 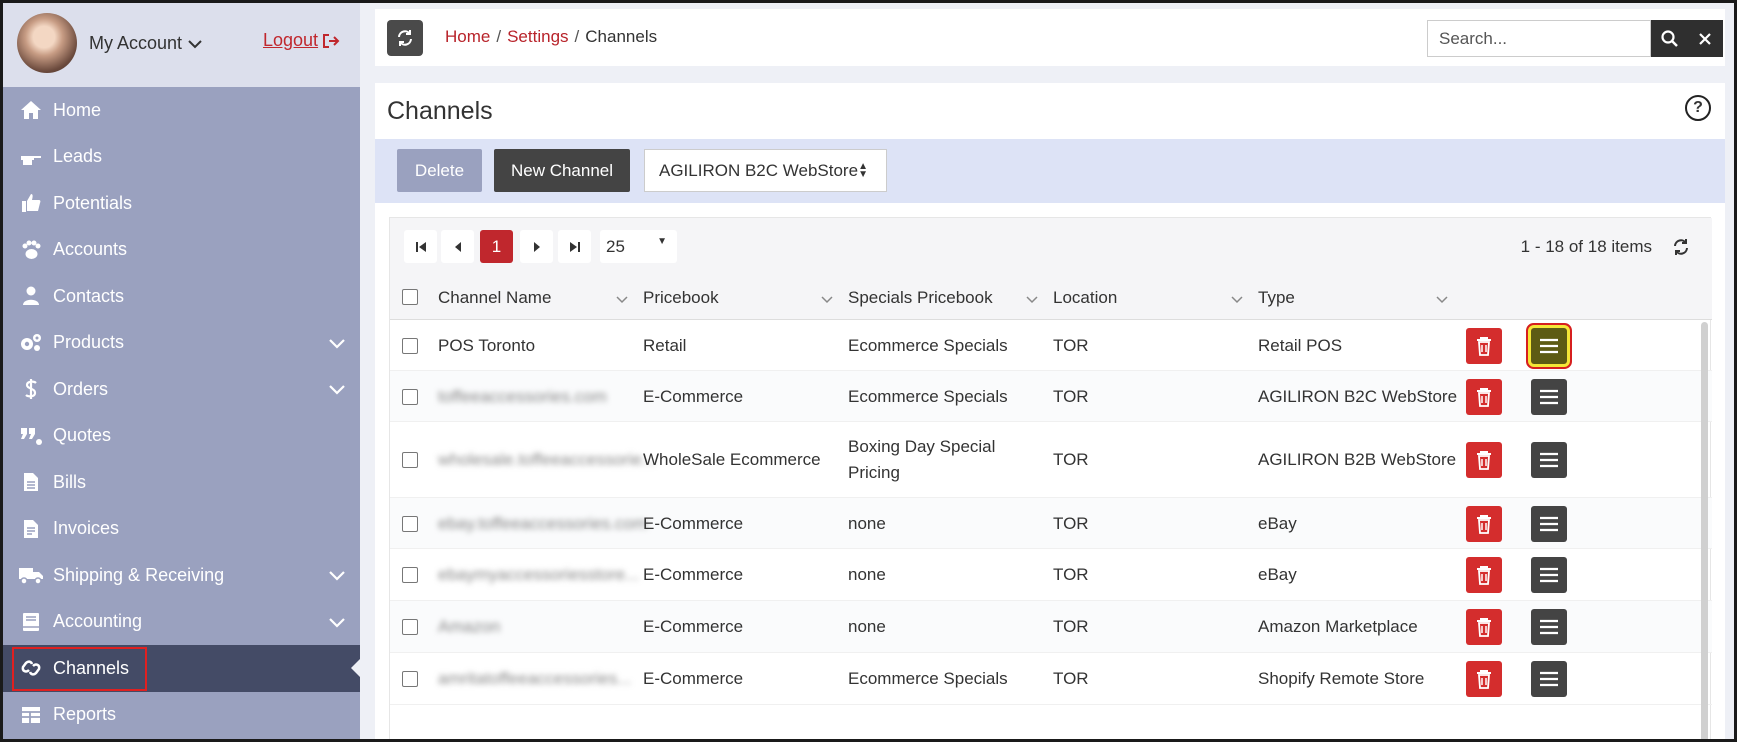 I want to click on sidebar-item-leads: Leads, so click(x=181, y=157).